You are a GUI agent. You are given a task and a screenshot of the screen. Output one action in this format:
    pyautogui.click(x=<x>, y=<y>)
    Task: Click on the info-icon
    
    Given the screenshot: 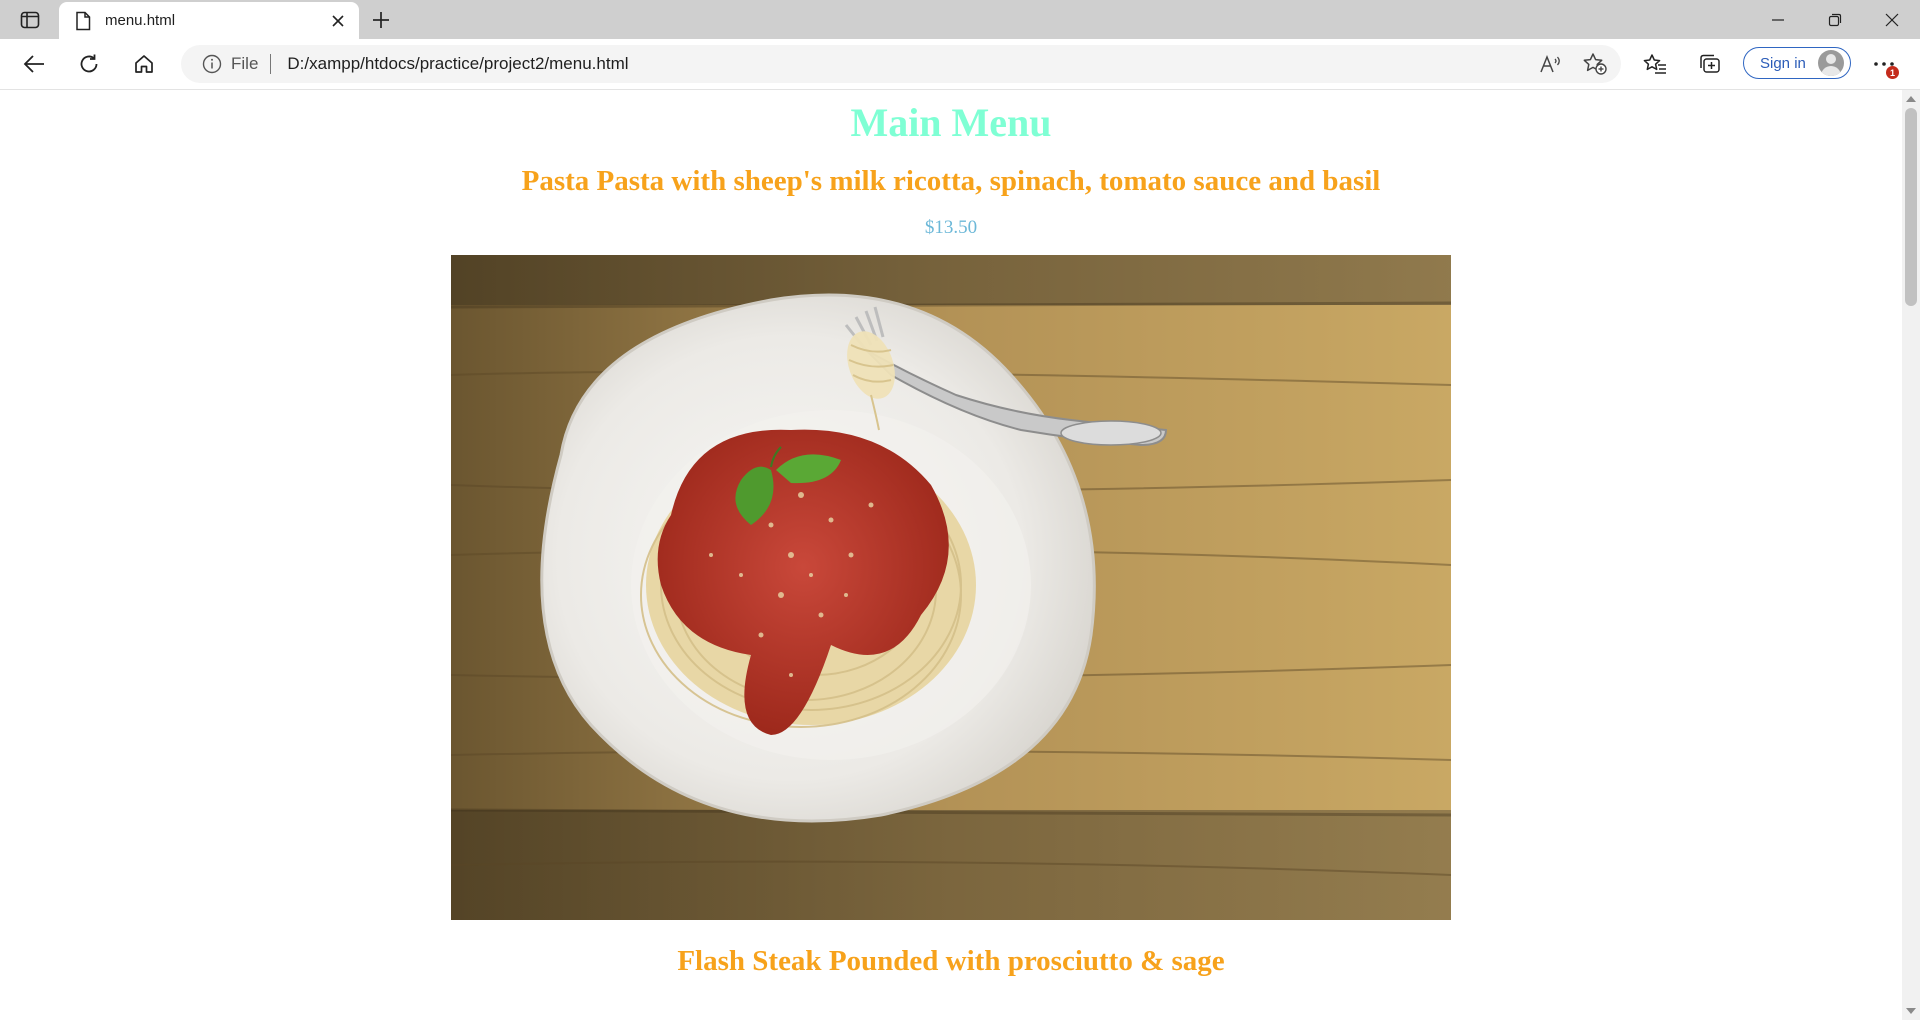 What is the action you would take?
    pyautogui.click(x=212, y=64)
    